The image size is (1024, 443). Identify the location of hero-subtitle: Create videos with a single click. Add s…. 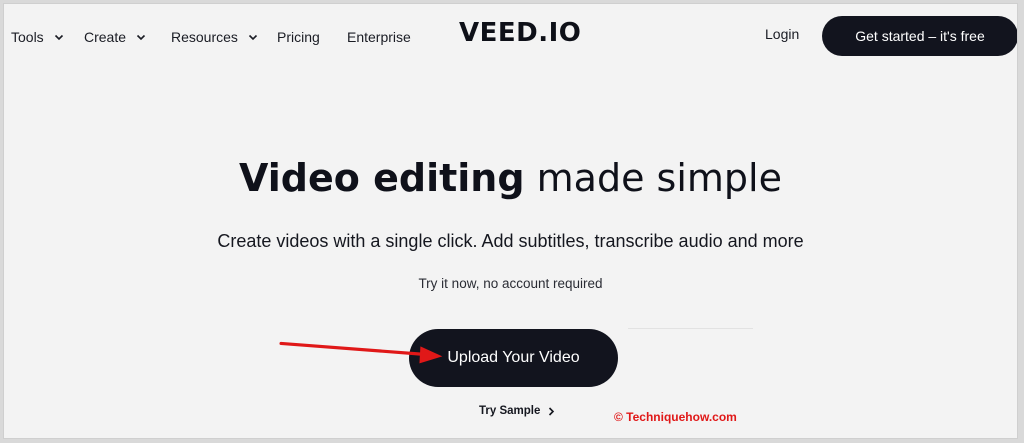
(510, 241).